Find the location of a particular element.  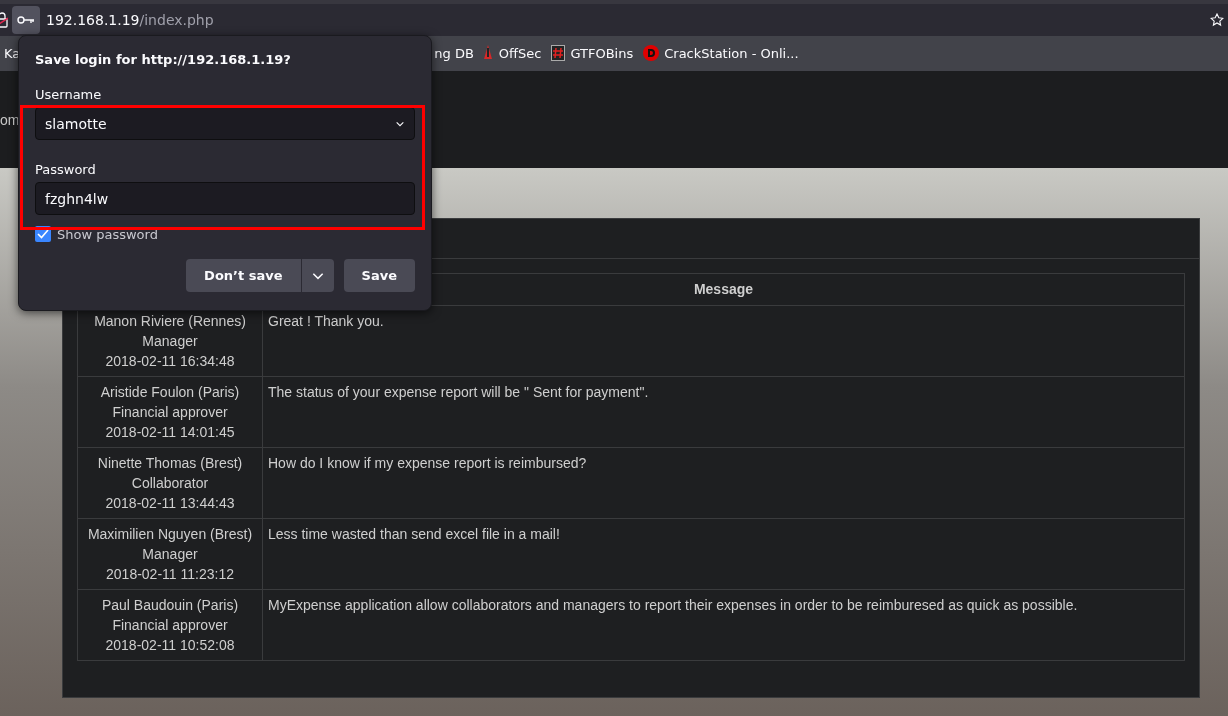

password-field: fzghn4lw is located at coordinates (225, 198).